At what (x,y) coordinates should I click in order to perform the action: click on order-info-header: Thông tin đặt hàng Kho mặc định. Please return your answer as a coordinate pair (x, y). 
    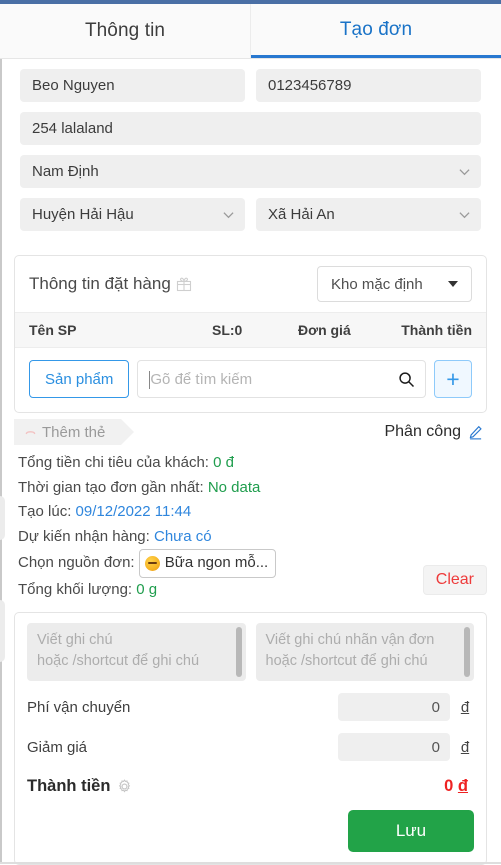
    Looking at the image, I should click on (250, 284).